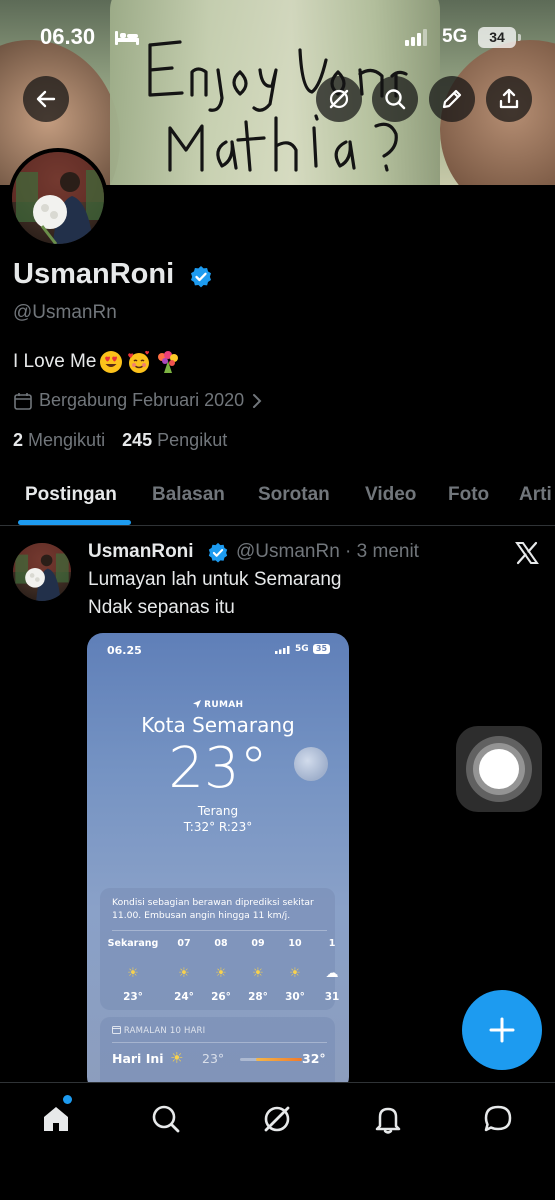 The image size is (555, 1200). I want to click on hour-temp: 31, so click(332, 997).